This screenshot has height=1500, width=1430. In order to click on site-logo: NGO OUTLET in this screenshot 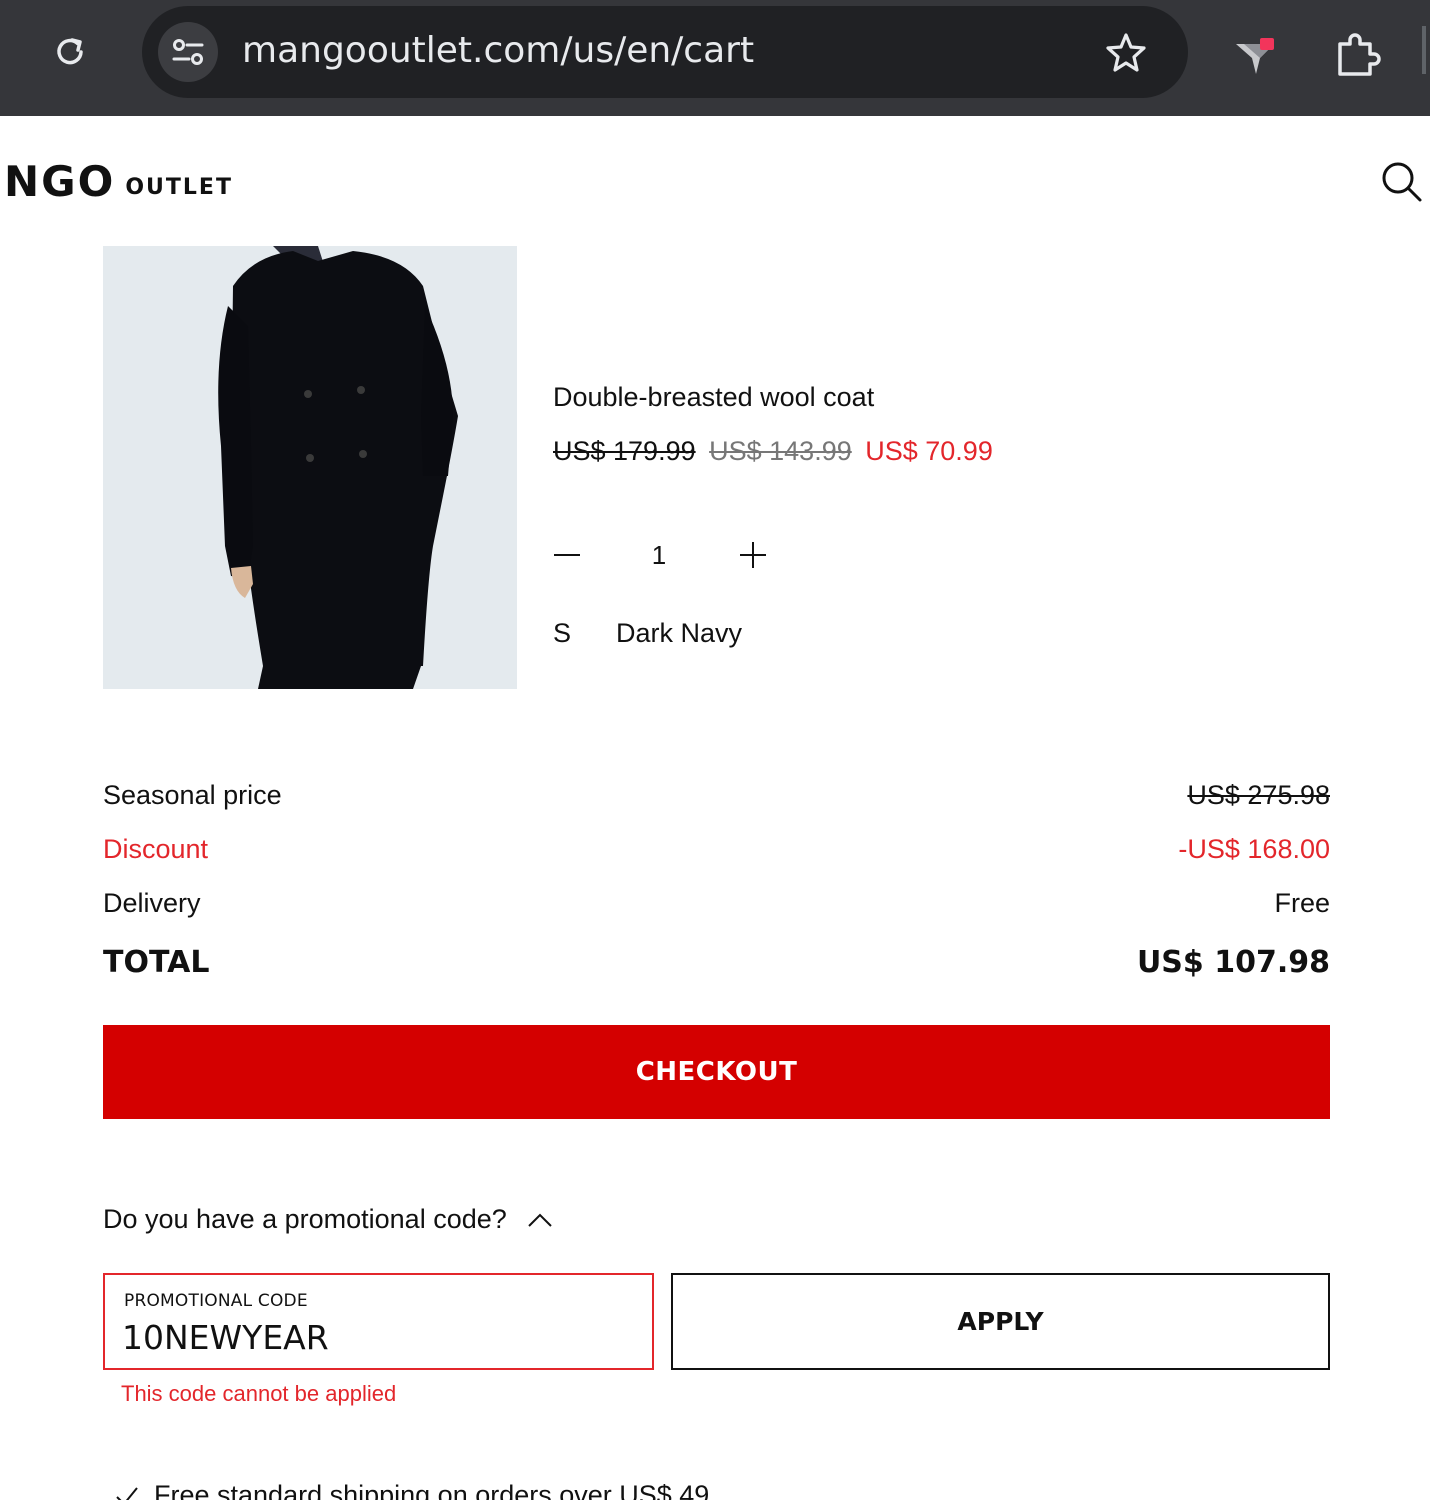, I will do `click(118, 182)`.